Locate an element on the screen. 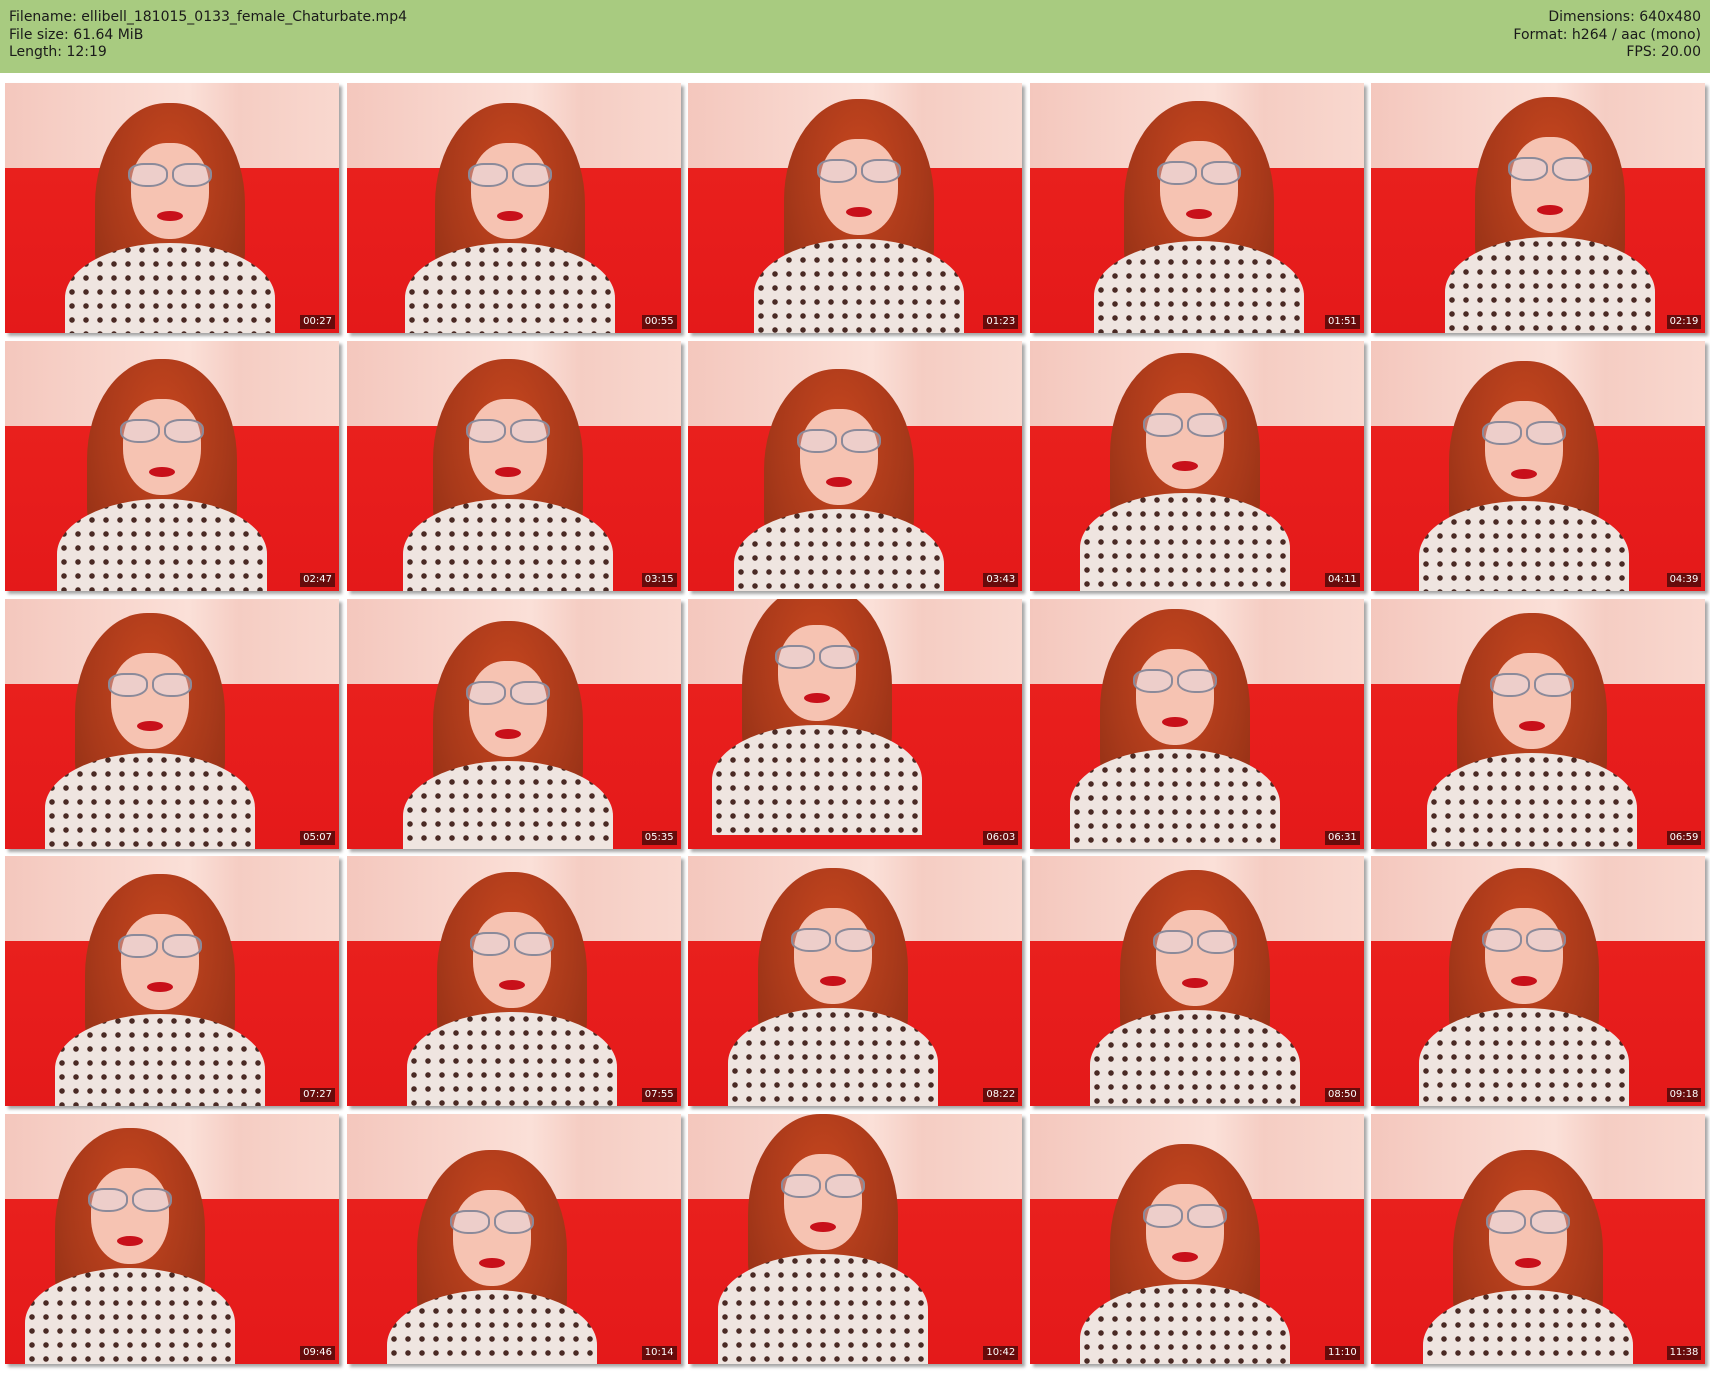 Image resolution: width=1710 pixels, height=1373 pixels. timestamp-label: 09:18 is located at coordinates (1684, 1095).